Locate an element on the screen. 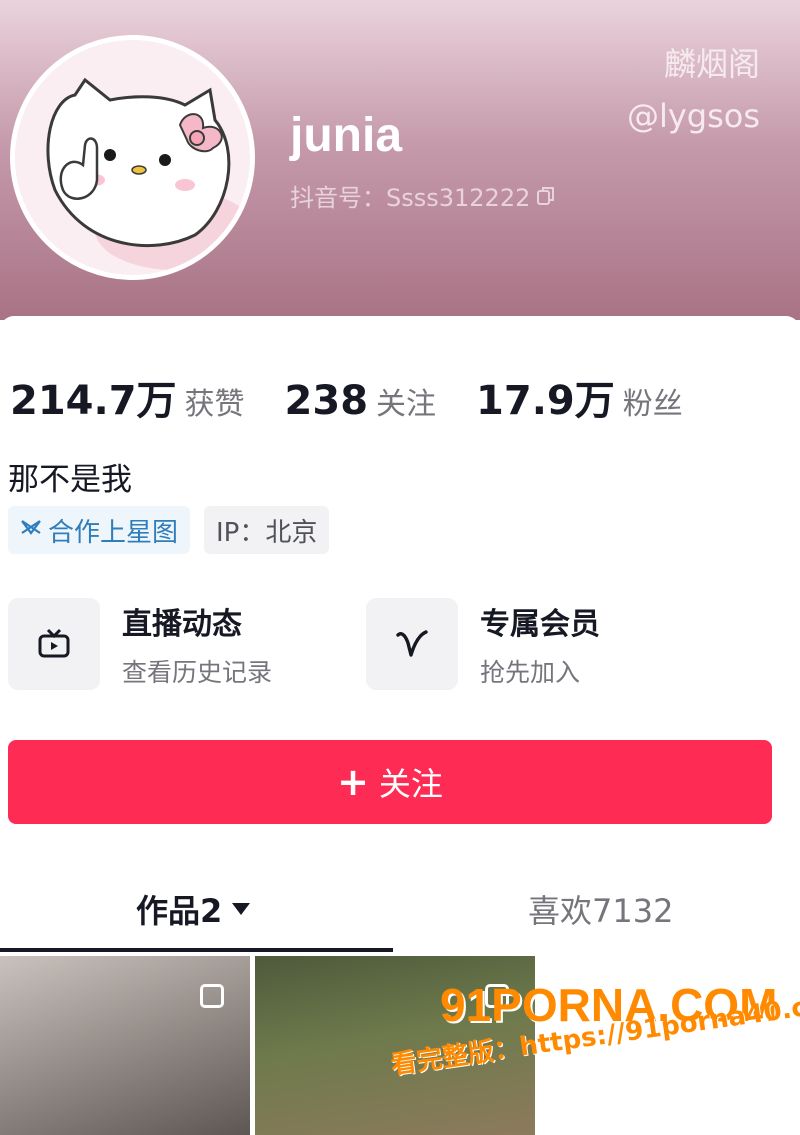  plus-icon: + is located at coordinates (353, 782).